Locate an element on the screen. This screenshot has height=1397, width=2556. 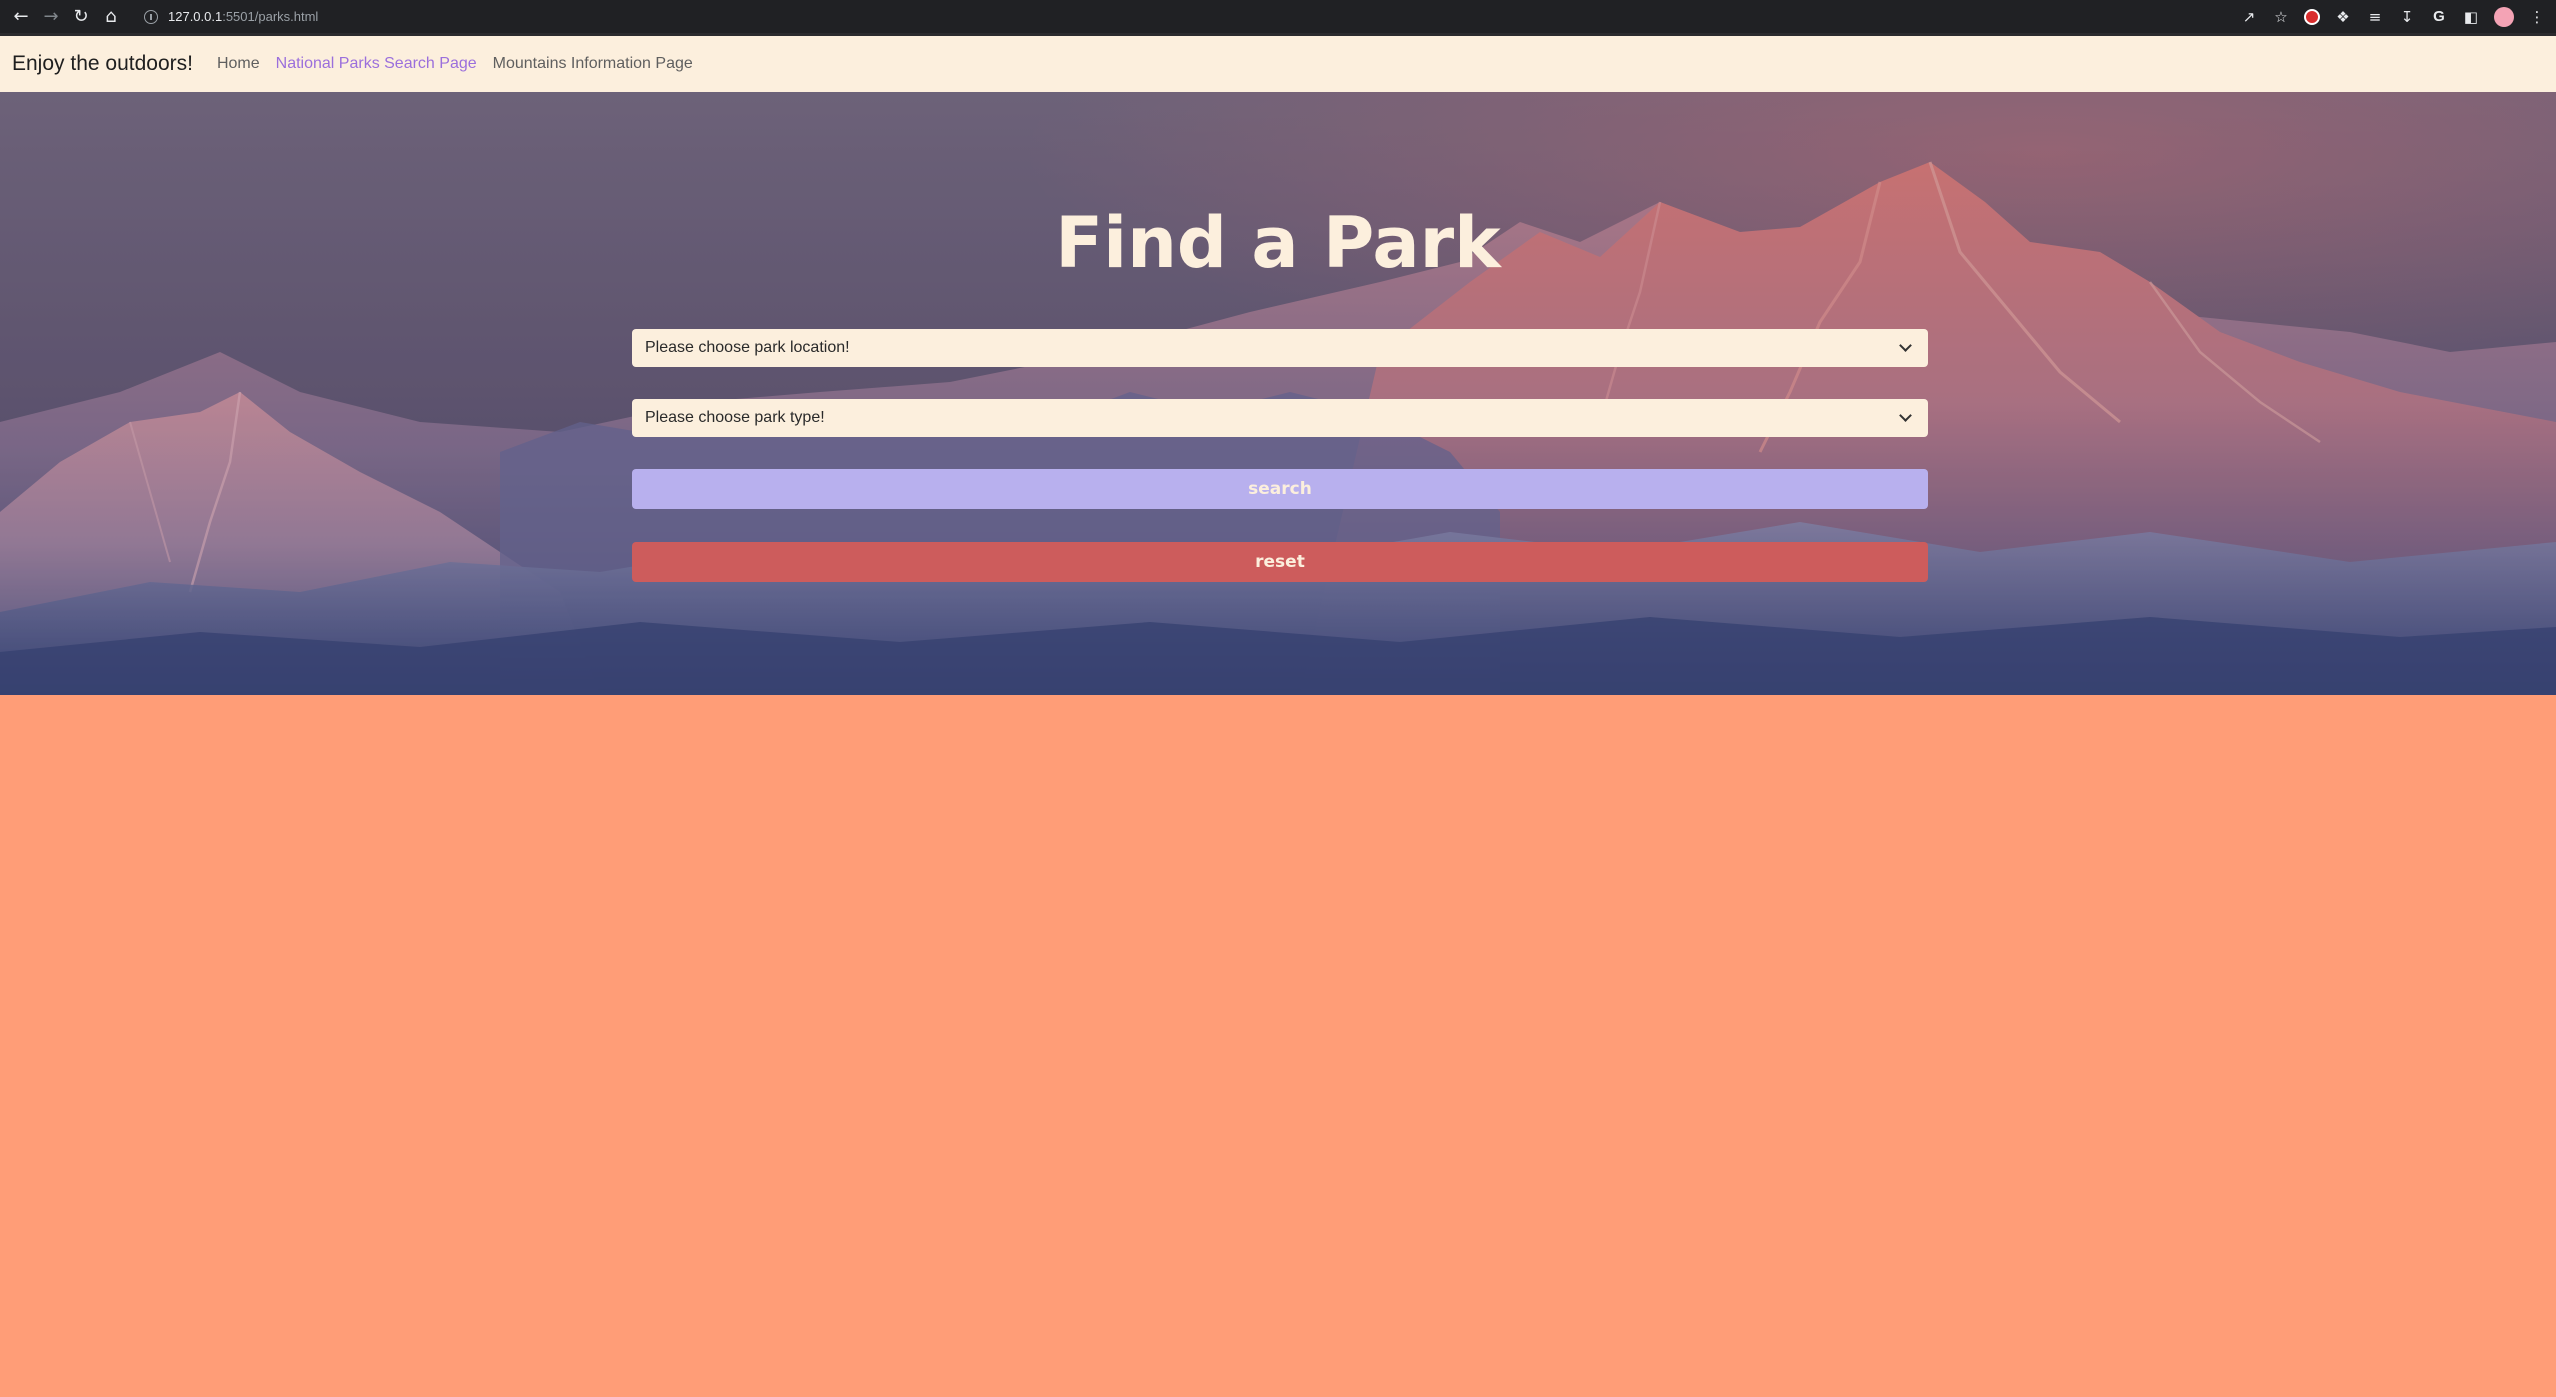
google-icon: G is located at coordinates (2439, 17).